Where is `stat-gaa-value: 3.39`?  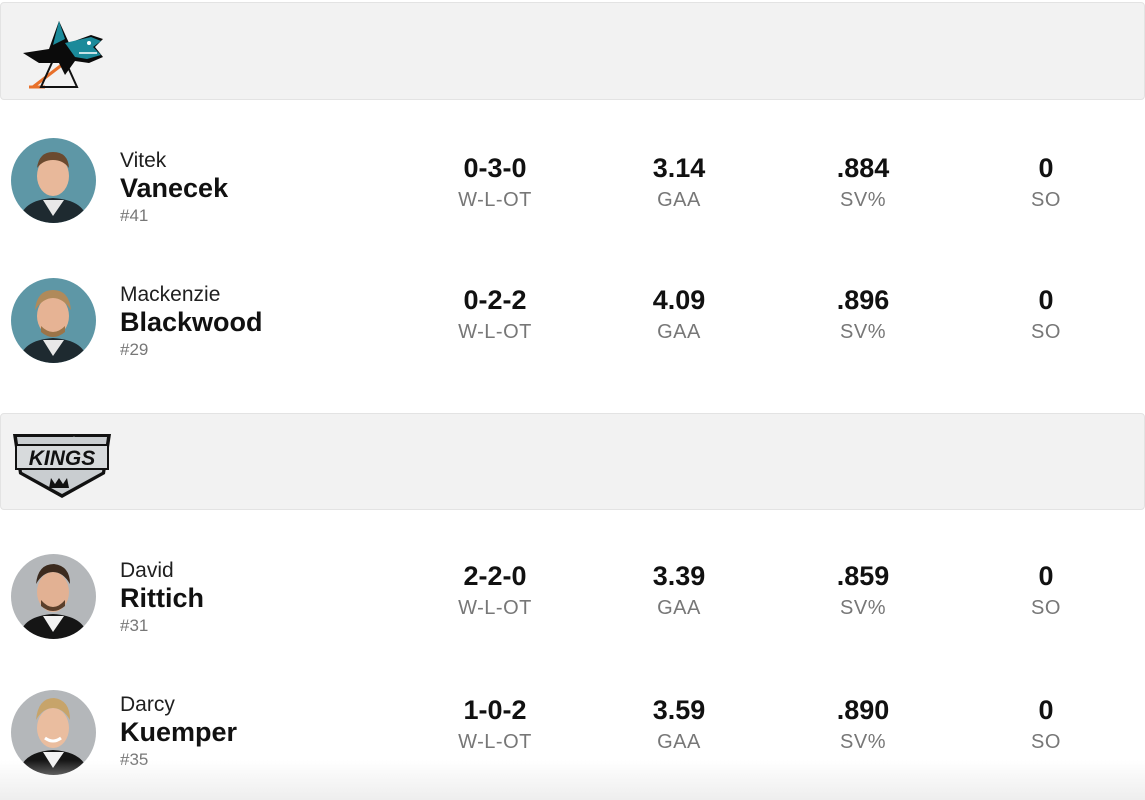
stat-gaa-value: 3.39 is located at coordinates (679, 576).